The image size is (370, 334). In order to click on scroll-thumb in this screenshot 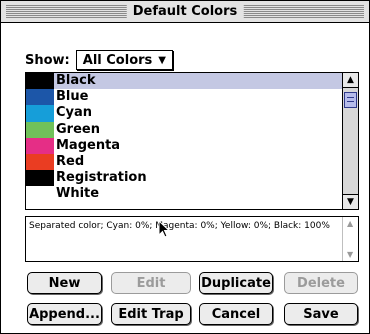, I will do `click(350, 100)`.